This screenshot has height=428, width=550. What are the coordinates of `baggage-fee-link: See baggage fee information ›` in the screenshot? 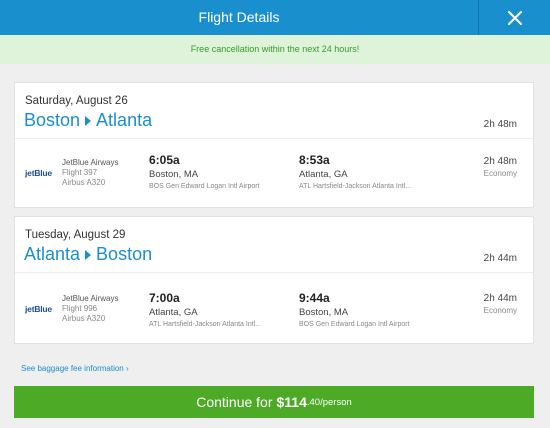 It's located at (75, 368).